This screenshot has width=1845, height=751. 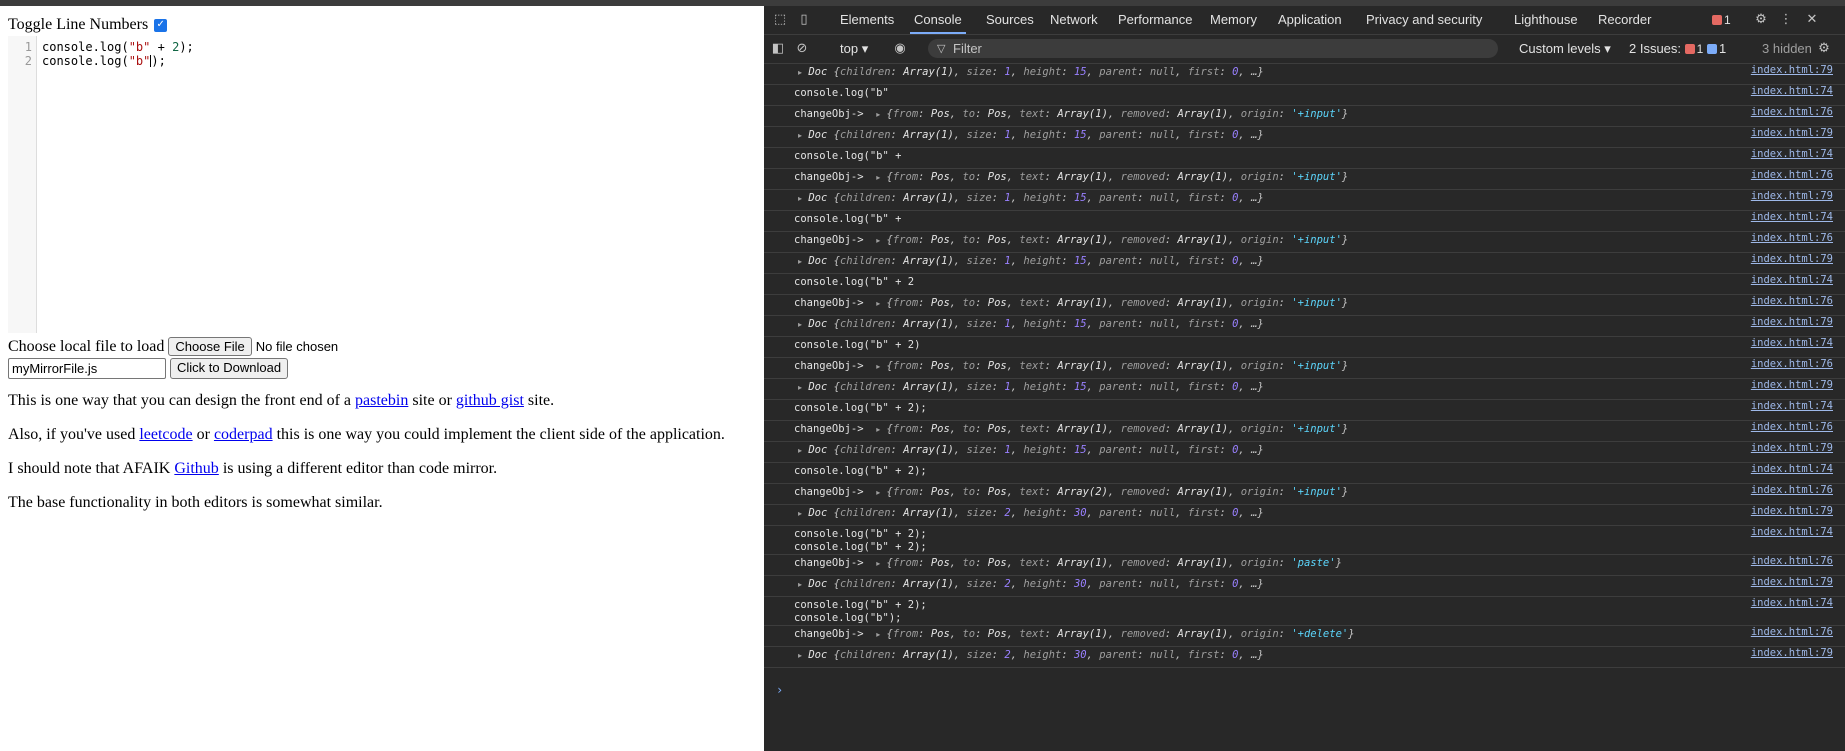 What do you see at coordinates (941, 48) in the screenshot?
I see `filter-icon: ▽` at bounding box center [941, 48].